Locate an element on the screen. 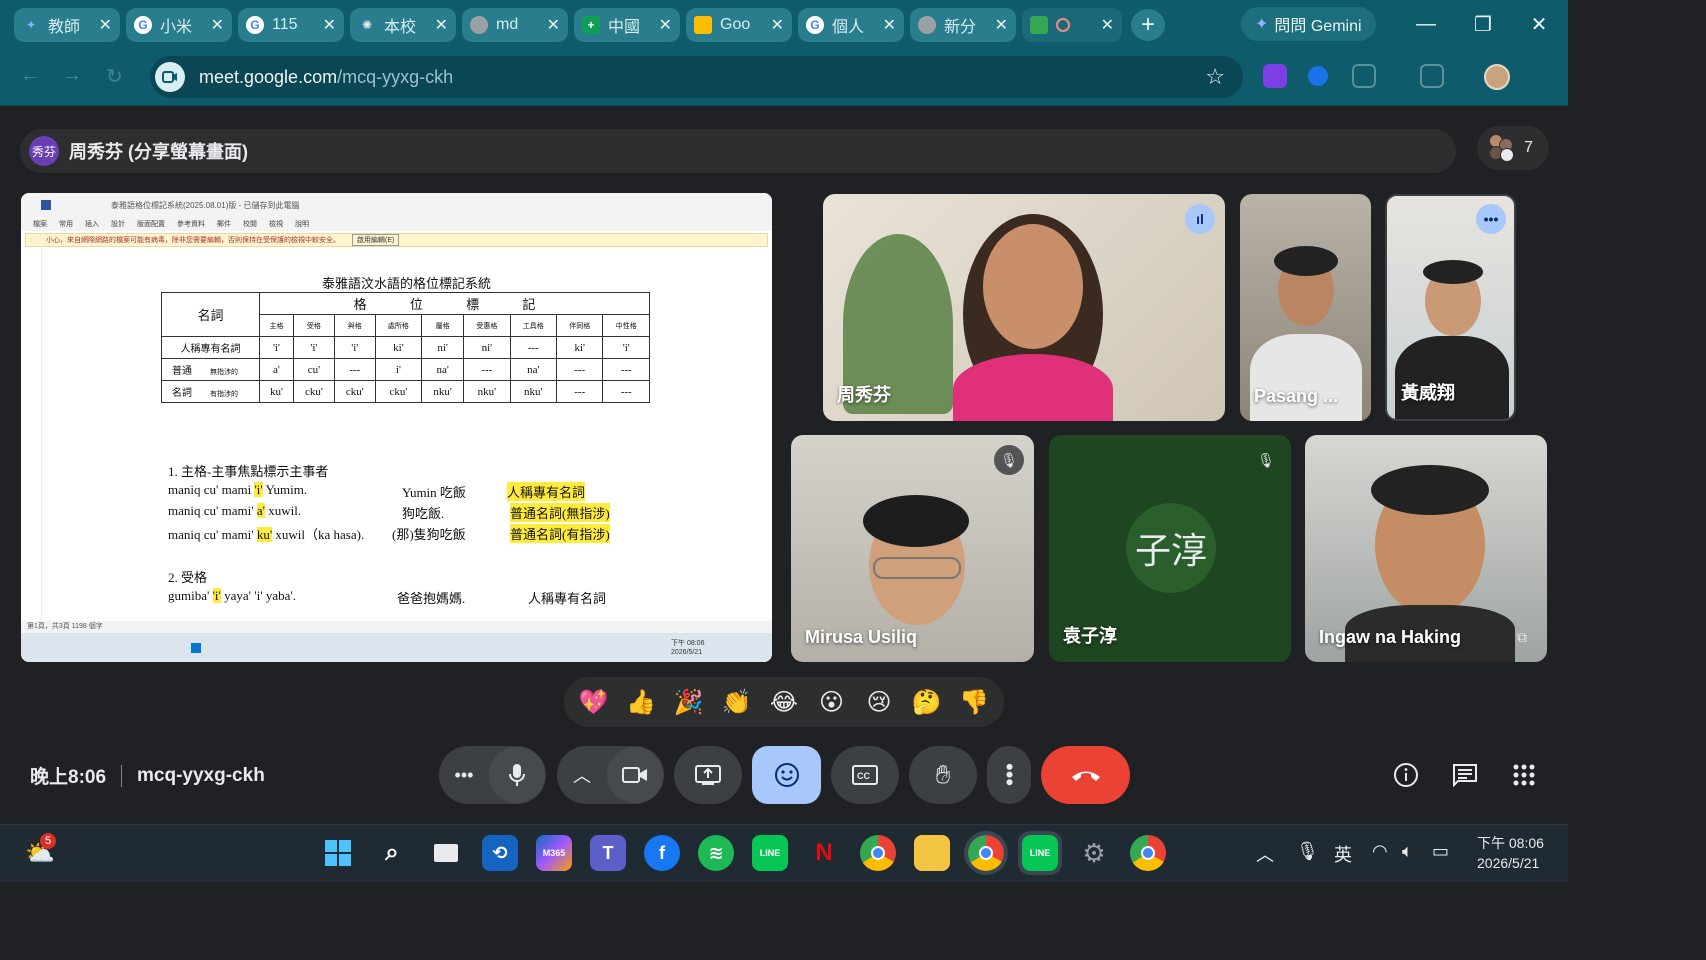 This screenshot has height=960, width=1706. extensions-puzzle-icon is located at coordinates (1364, 76).